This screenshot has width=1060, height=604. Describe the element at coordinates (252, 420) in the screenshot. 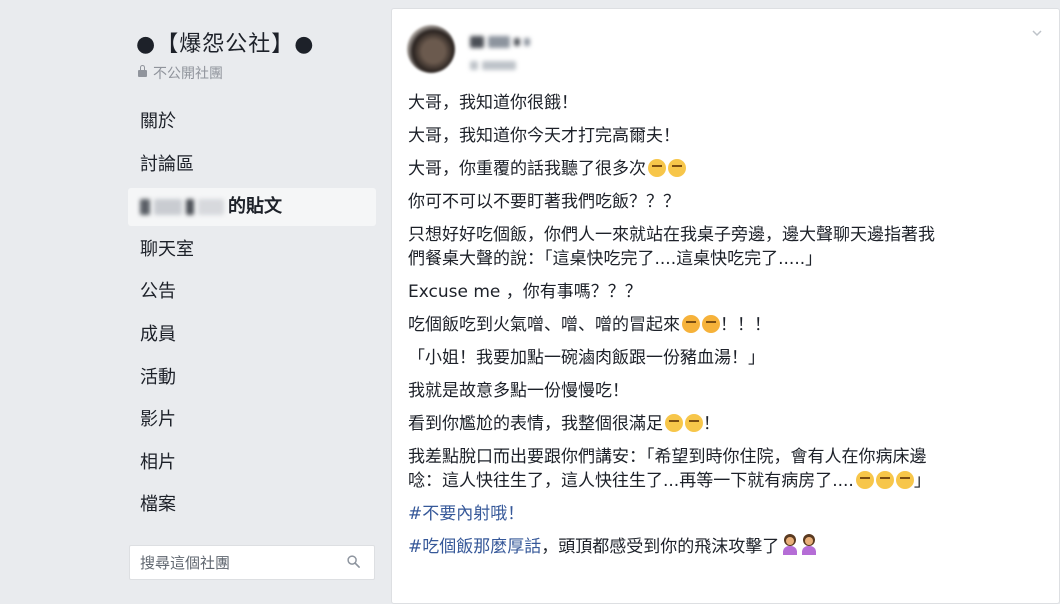

I see `nav-item-videos: 影片` at that location.